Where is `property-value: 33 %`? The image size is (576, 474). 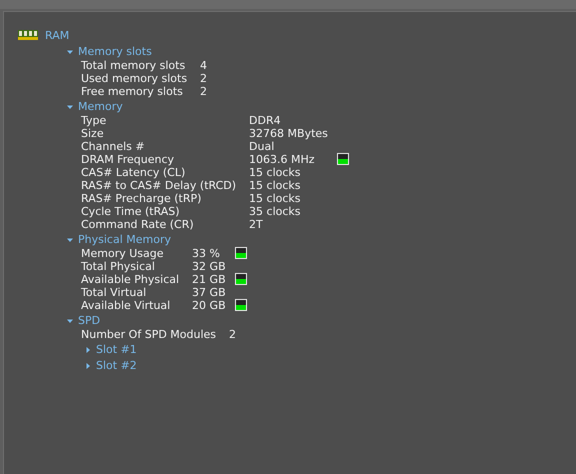 property-value: 33 % is located at coordinates (206, 253).